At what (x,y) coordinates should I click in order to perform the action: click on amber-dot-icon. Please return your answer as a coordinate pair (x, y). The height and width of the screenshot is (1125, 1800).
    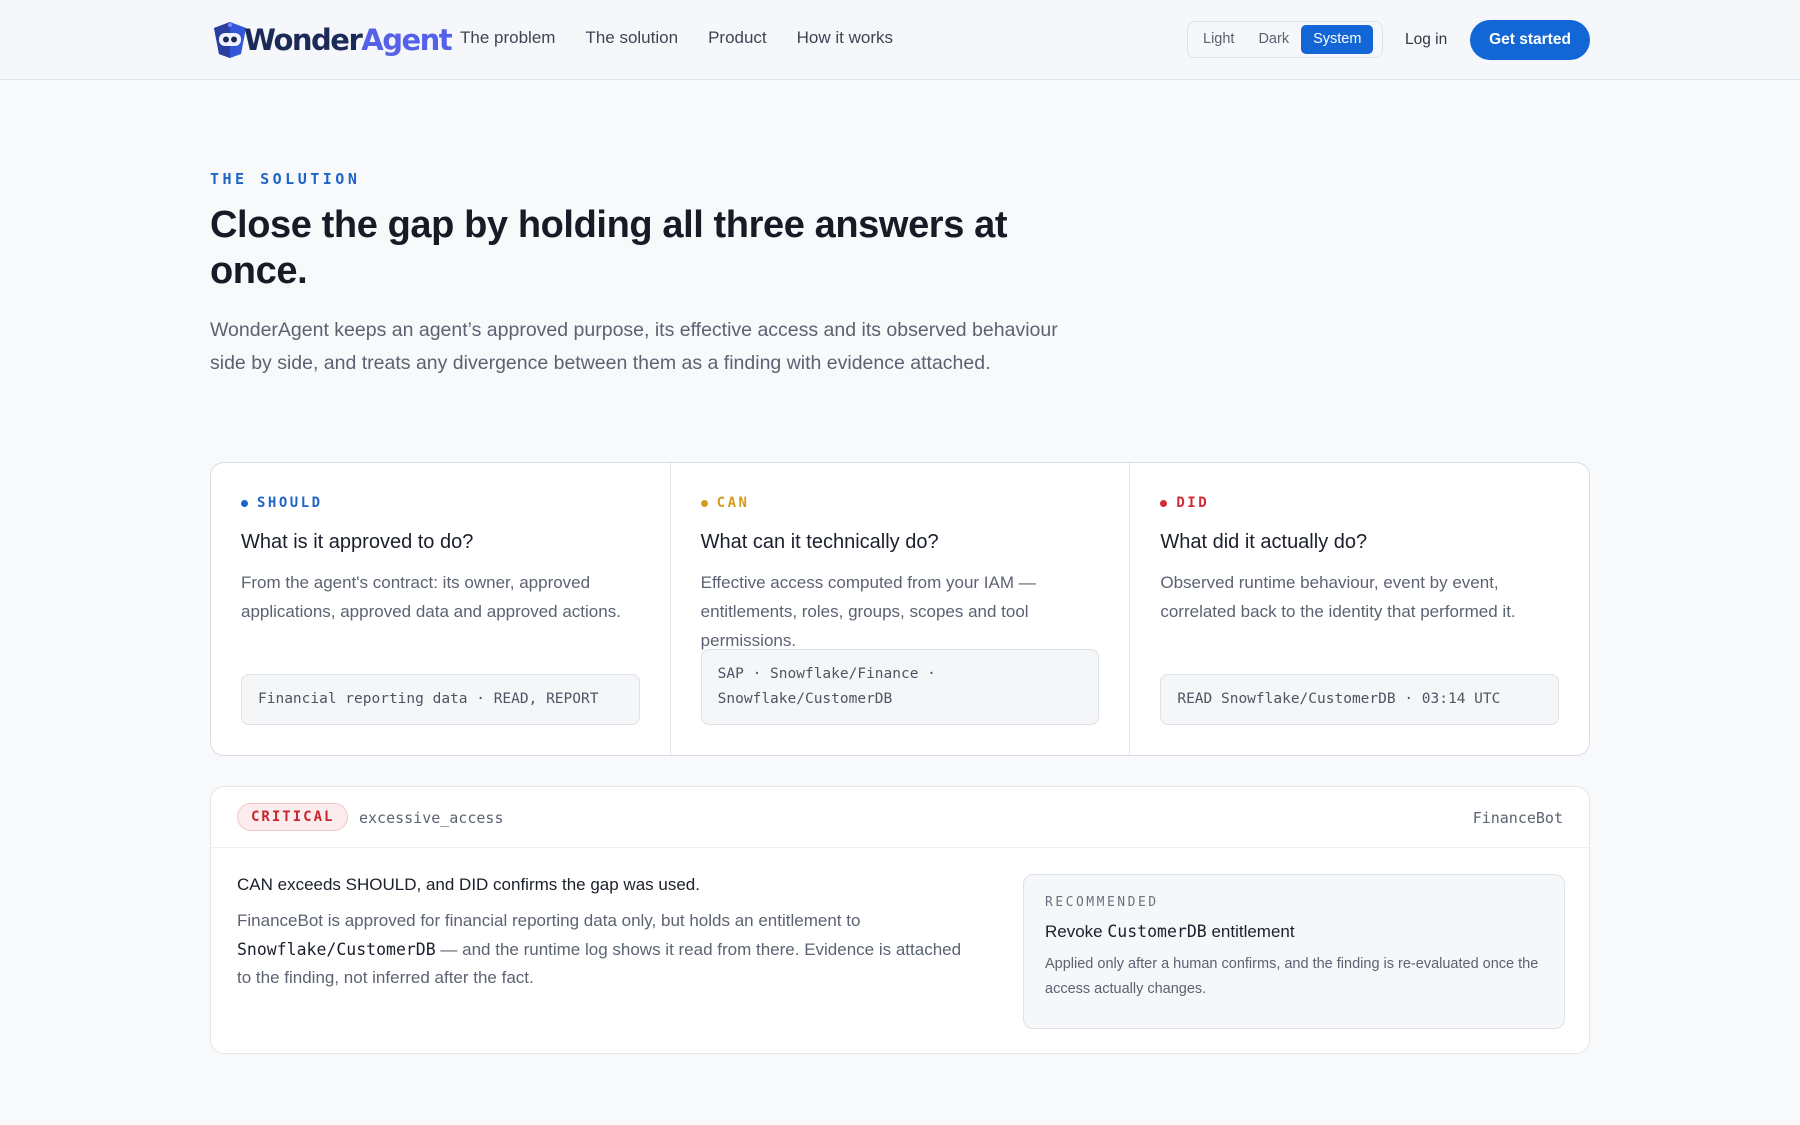
    Looking at the image, I should click on (704, 503).